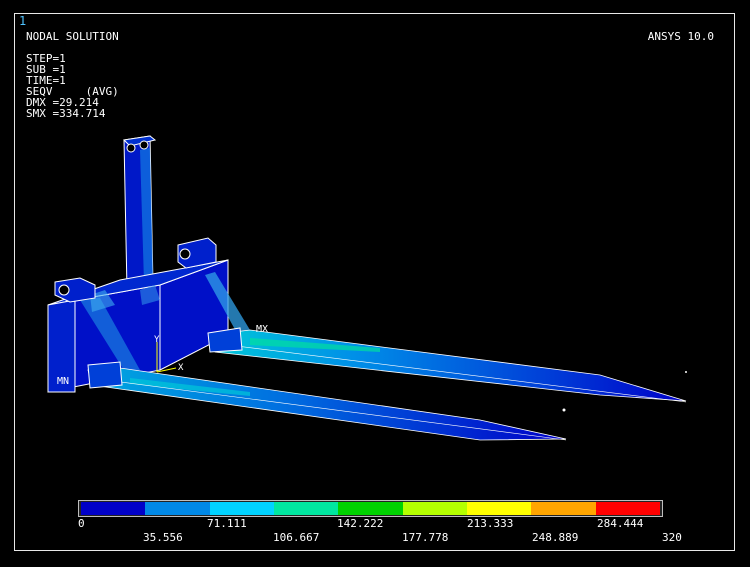 Image resolution: width=750 pixels, height=567 pixels. What do you see at coordinates (181, 368) in the screenshot?
I see `axis-x-label: X` at bounding box center [181, 368].